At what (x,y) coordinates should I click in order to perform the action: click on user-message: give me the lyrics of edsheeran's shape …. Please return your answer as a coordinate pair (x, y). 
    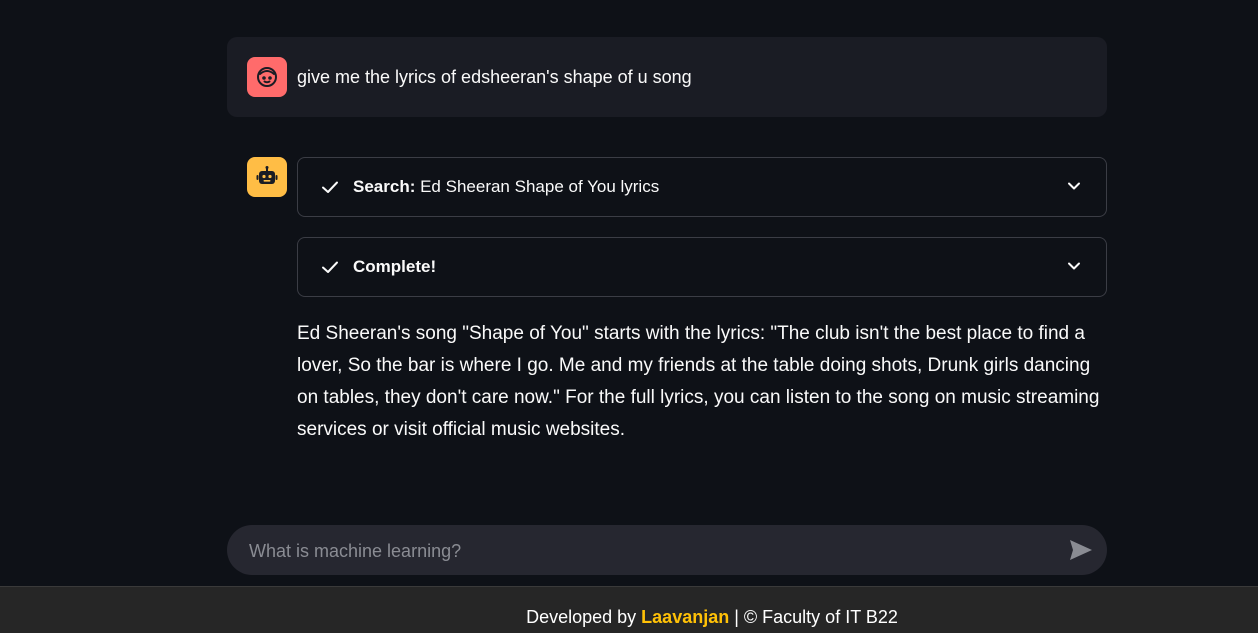
    Looking at the image, I should click on (667, 77).